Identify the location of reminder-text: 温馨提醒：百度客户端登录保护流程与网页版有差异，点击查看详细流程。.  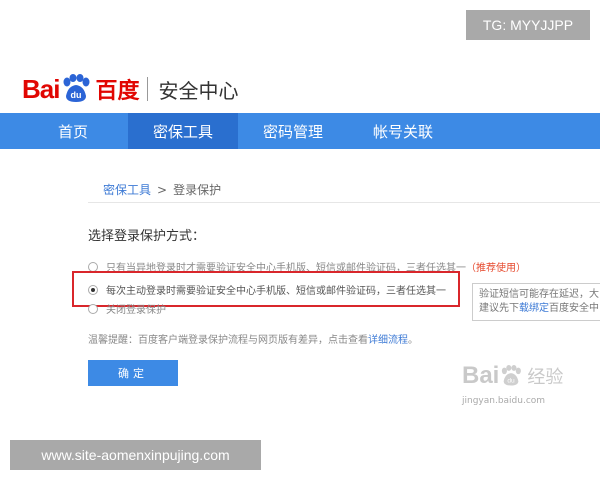
(253, 340).